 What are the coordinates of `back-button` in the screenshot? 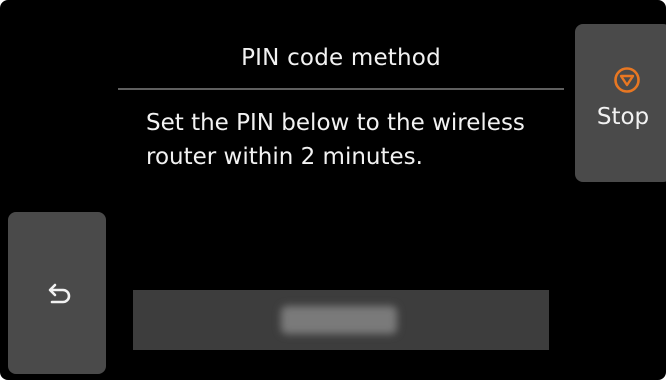 It's located at (57, 293).